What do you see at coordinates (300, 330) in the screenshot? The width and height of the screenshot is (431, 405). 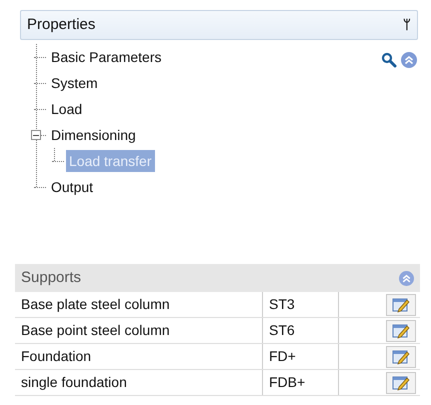 I see `support-code: ST6` at bounding box center [300, 330].